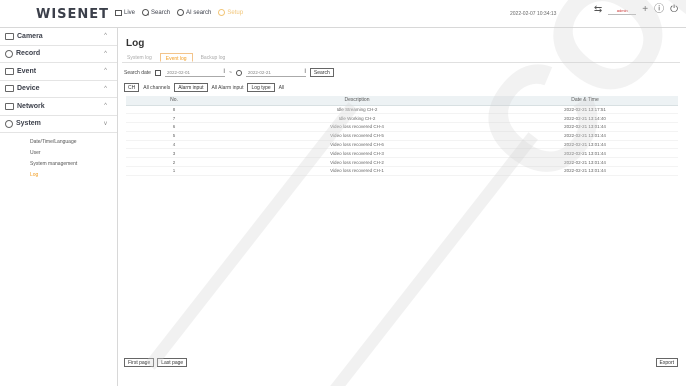 The width and height of the screenshot is (686, 386). I want to click on network-icon, so click(9, 106).